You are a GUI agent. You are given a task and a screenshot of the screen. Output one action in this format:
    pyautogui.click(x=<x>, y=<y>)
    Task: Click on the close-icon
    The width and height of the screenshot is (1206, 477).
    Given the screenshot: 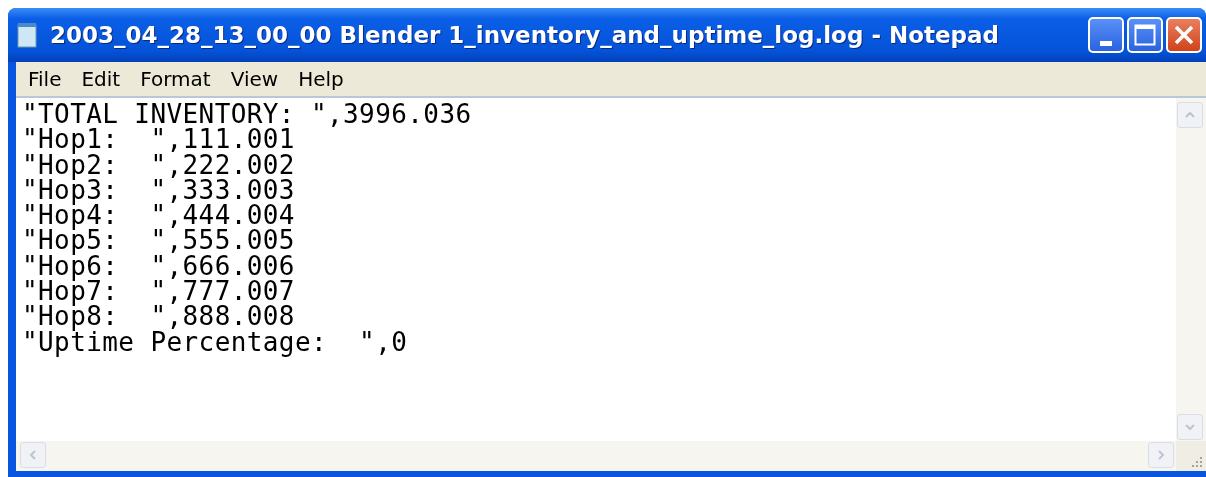 What is the action you would take?
    pyautogui.click(x=1184, y=35)
    